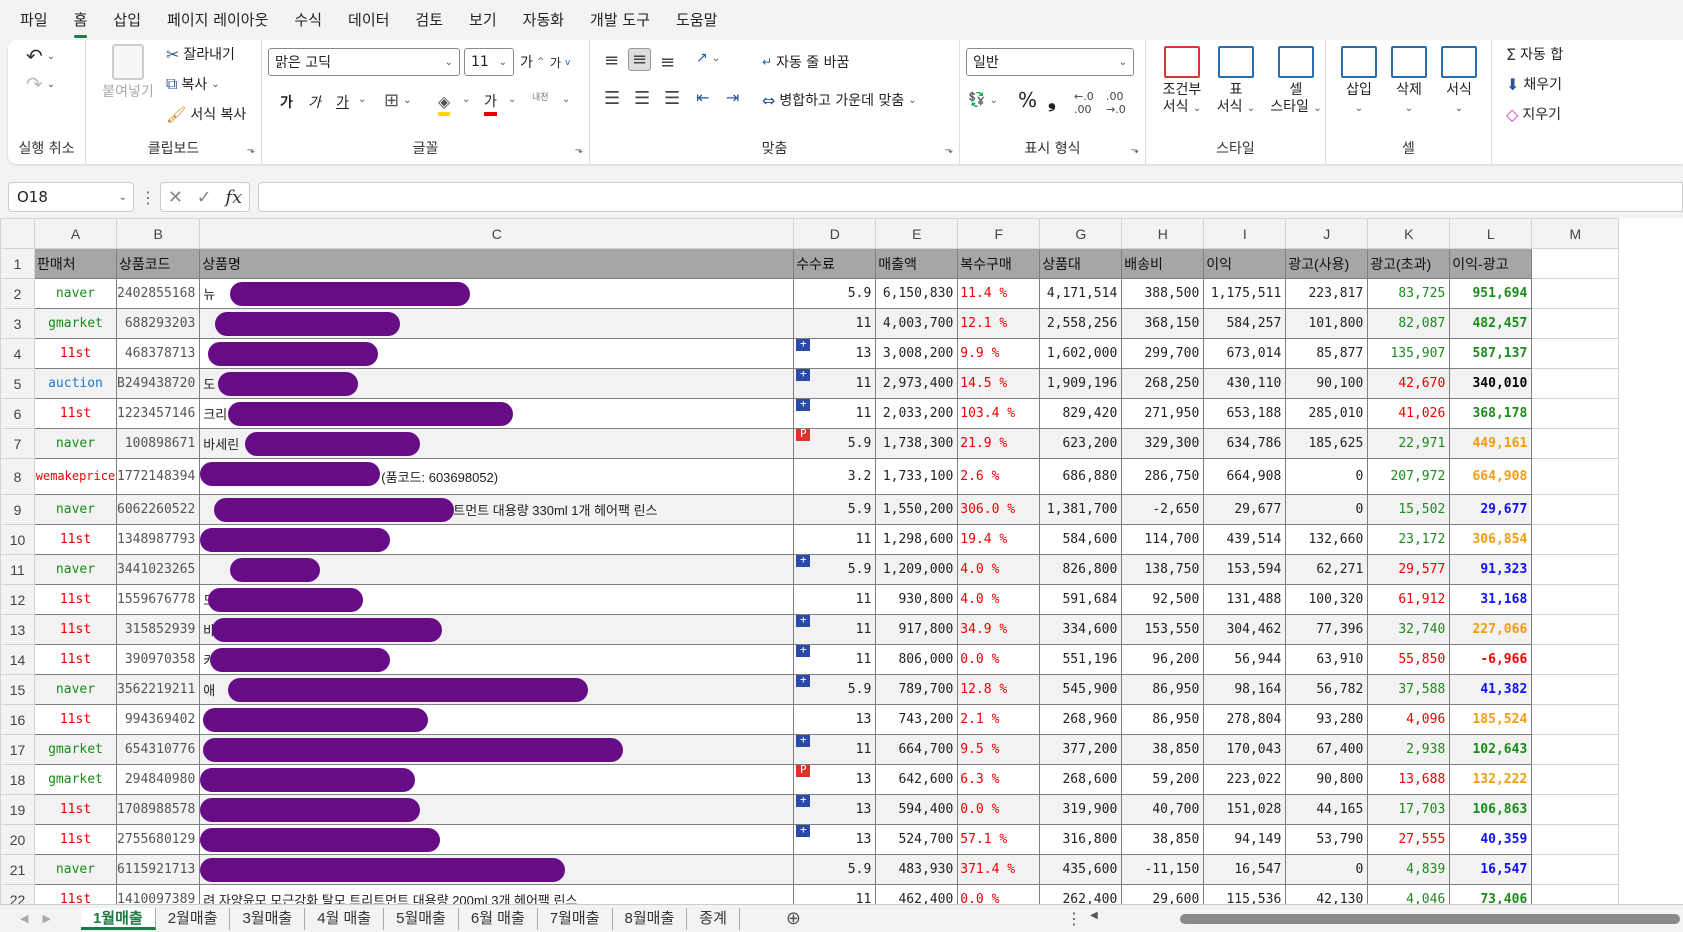 The width and height of the screenshot is (1683, 932). What do you see at coordinates (497, 293) in the screenshot?
I see `product-name-cell: 뉴` at bounding box center [497, 293].